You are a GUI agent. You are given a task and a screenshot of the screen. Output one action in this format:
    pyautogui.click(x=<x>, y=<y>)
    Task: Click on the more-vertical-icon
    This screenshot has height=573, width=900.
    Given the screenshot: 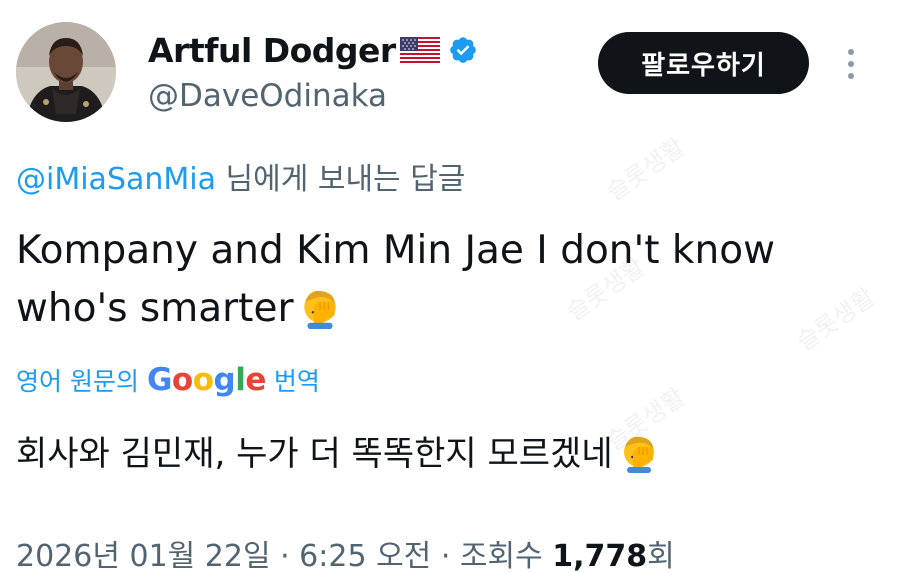 What is the action you would take?
    pyautogui.click(x=851, y=64)
    